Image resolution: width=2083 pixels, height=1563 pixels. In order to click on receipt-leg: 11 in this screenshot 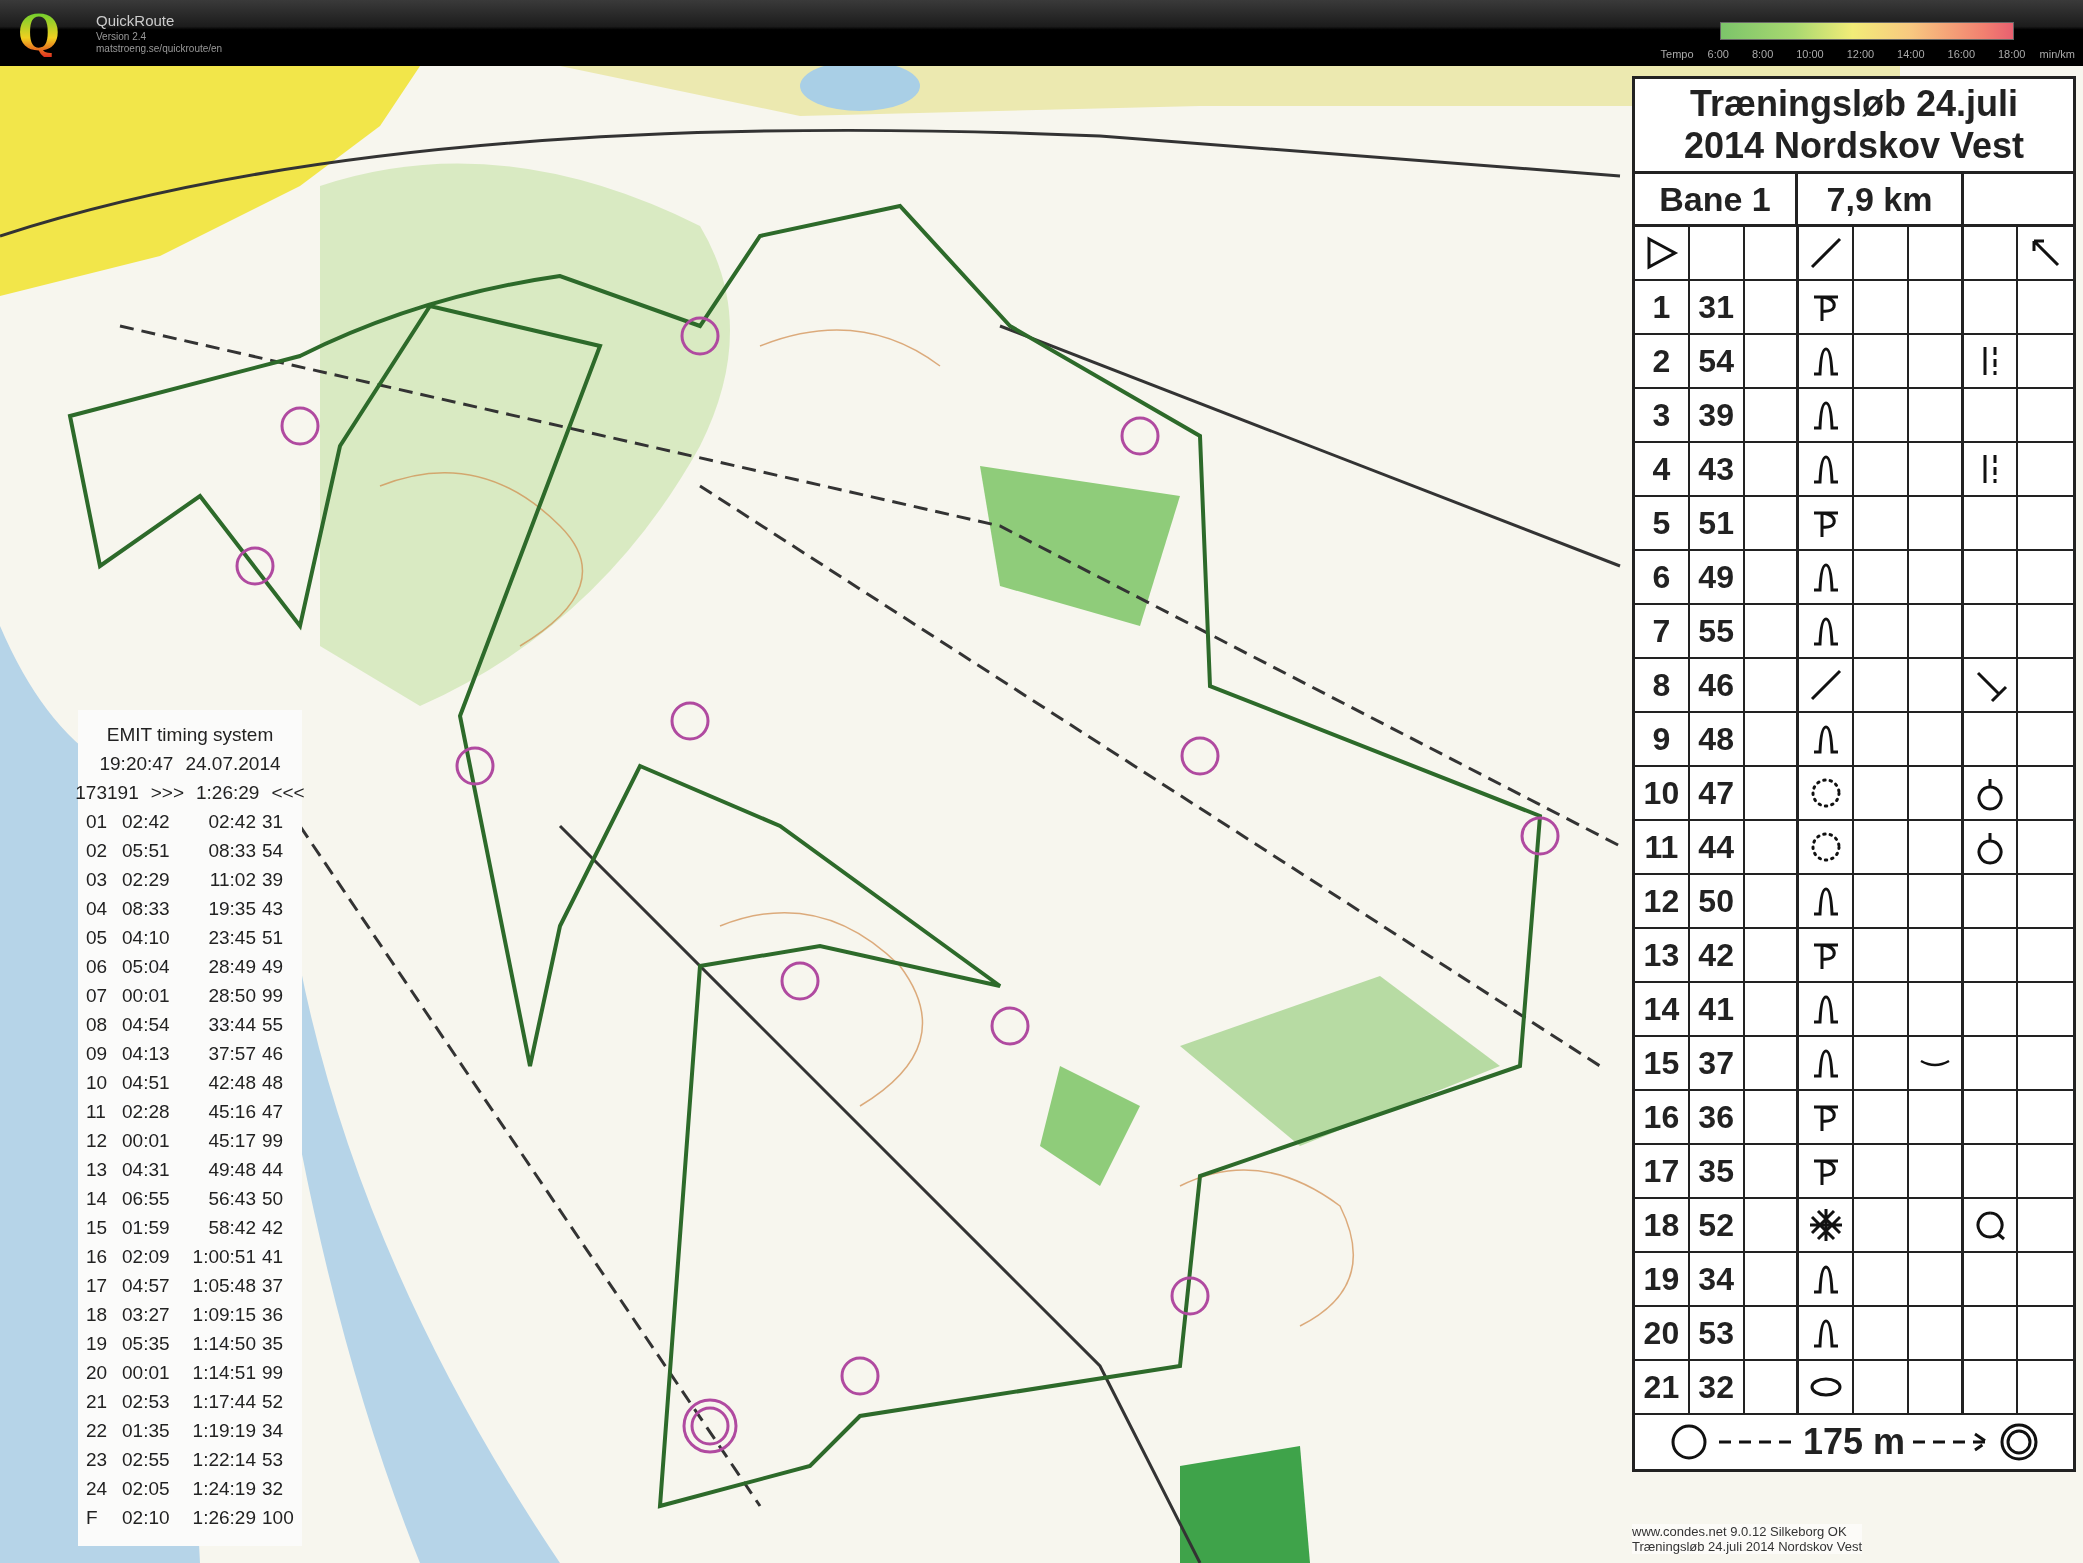, I will do `click(96, 1112)`.